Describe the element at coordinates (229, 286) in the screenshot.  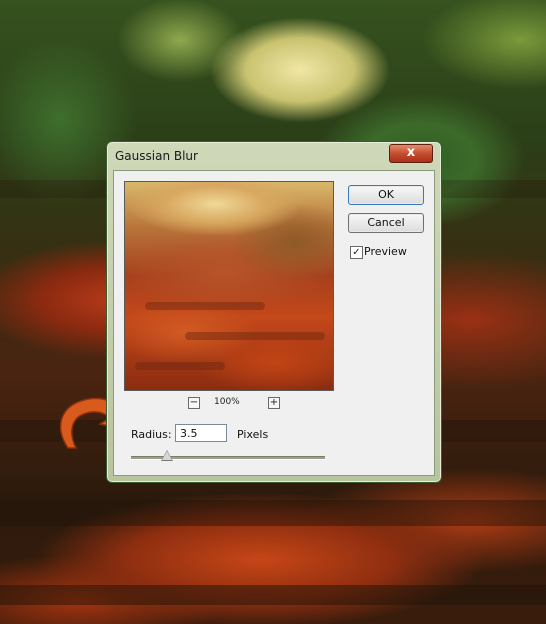
I see `blur-preview-image` at that location.